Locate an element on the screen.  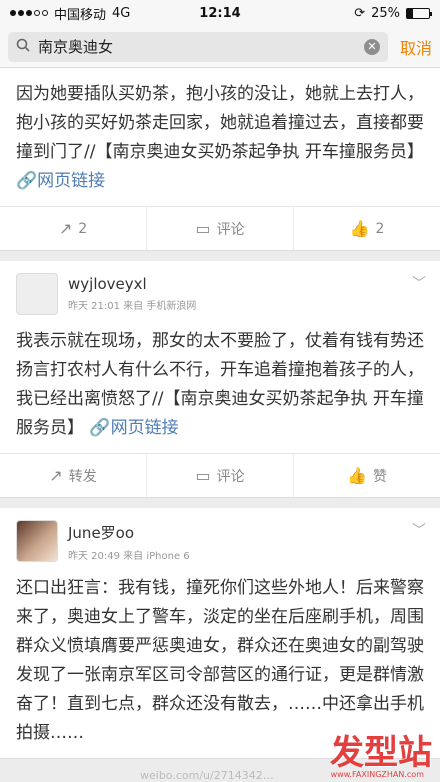
repost-label: 转发 is located at coordinates (82, 476).